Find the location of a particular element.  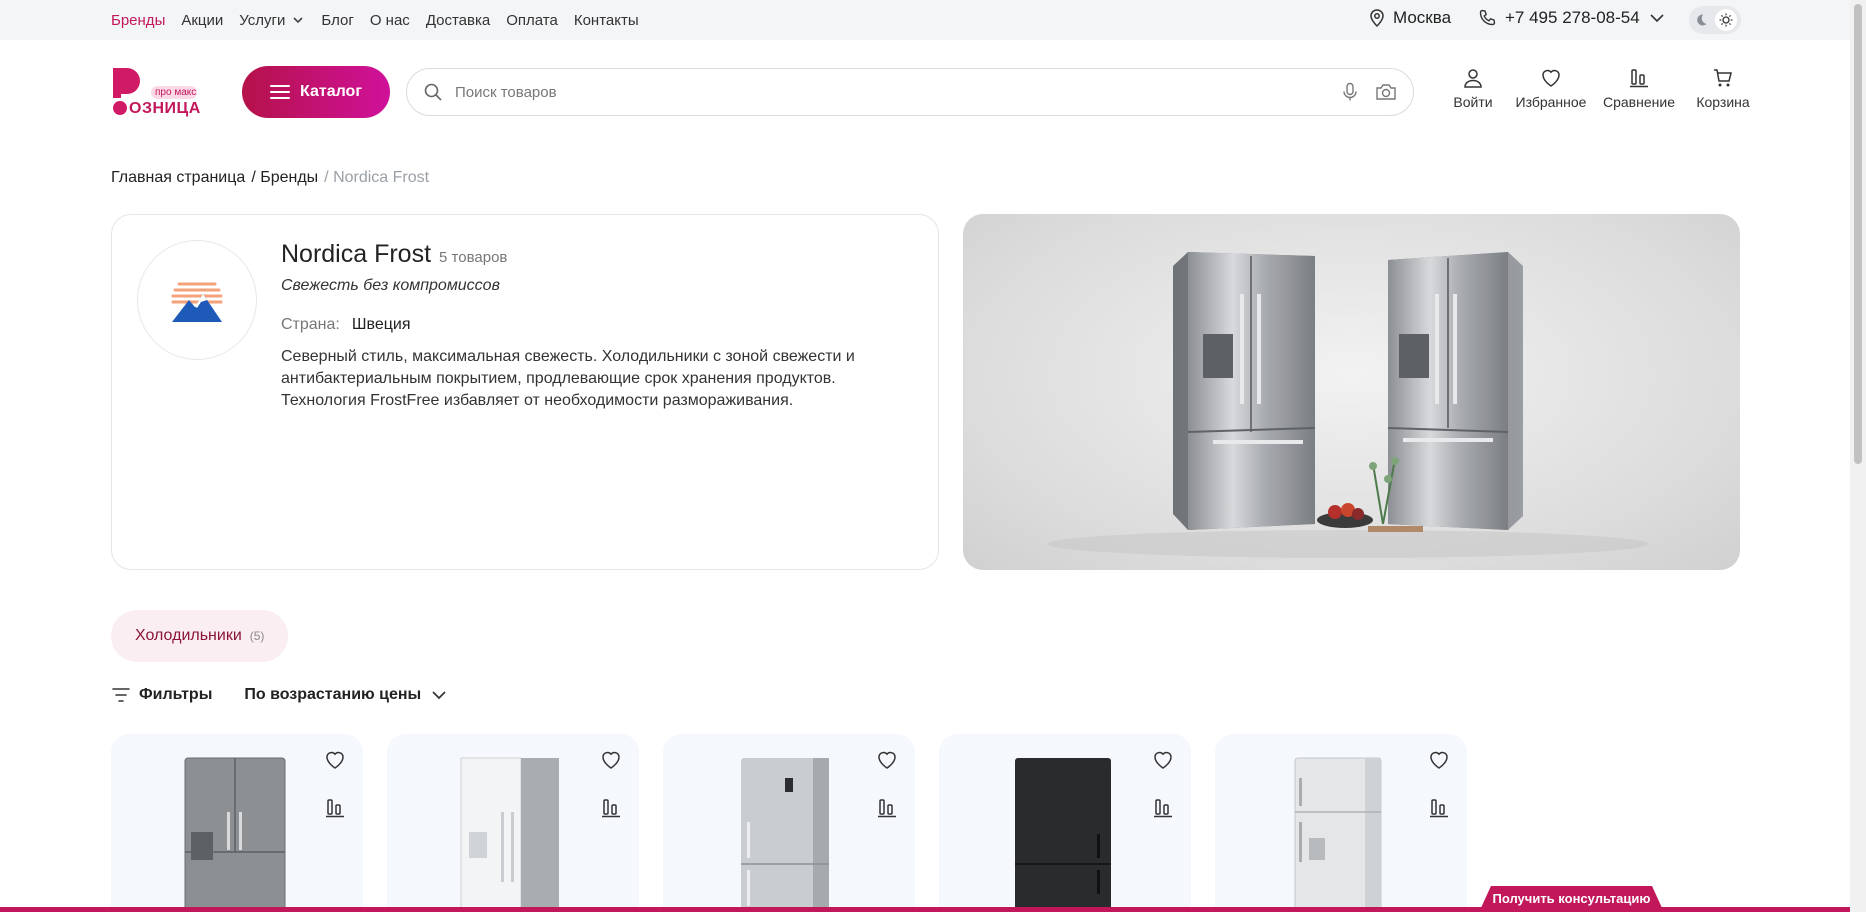

cart-button: Корзина is located at coordinates (1723, 88).